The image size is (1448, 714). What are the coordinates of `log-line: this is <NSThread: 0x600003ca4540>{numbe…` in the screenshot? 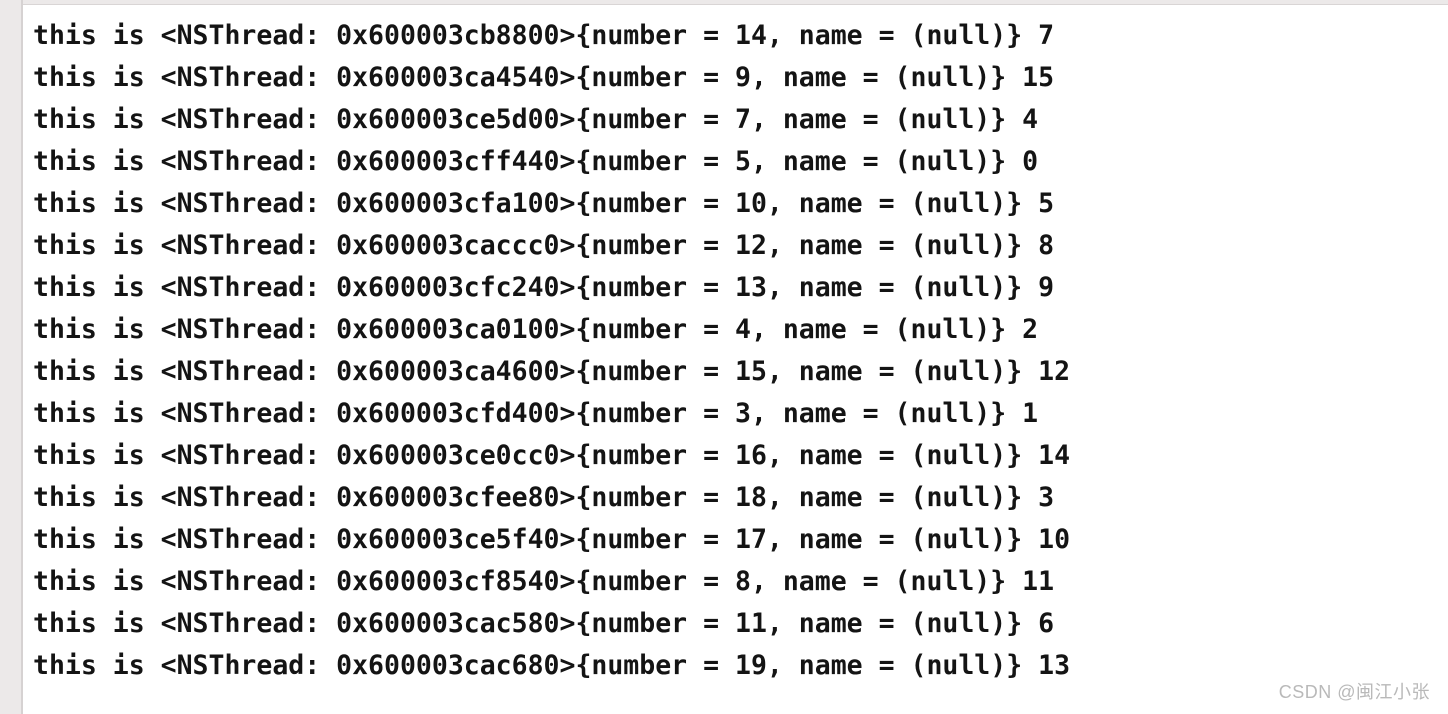 It's located at (544, 77).